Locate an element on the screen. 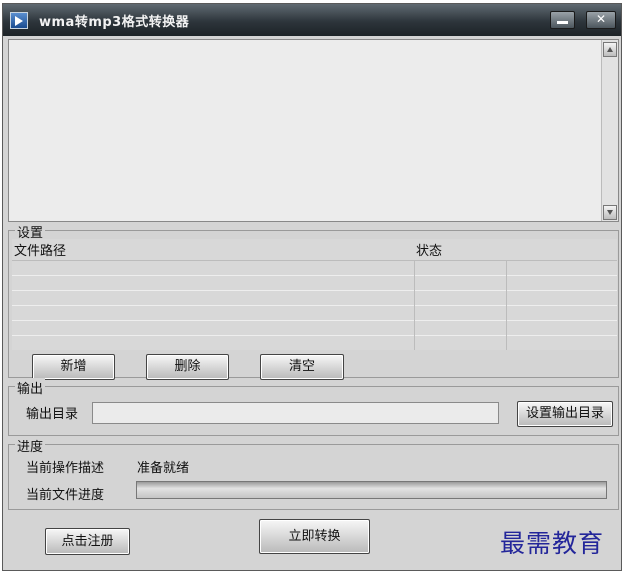 This screenshot has width=624, height=573. register-button: 点击注册 is located at coordinates (87, 541).